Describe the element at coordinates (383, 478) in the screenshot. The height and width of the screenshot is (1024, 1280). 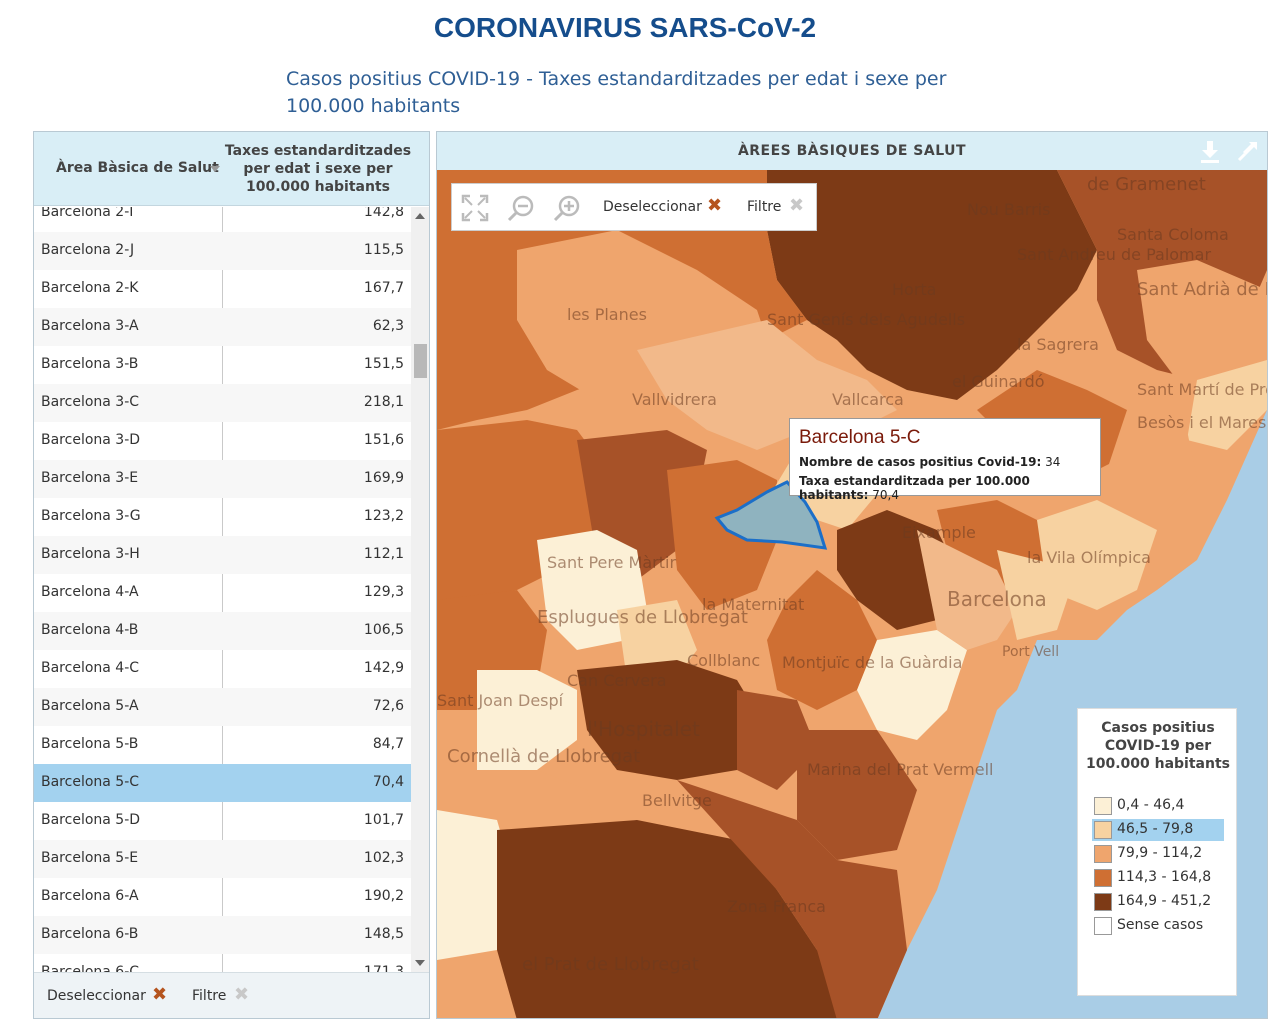
I see `row-rate-value: 169,9` at that location.